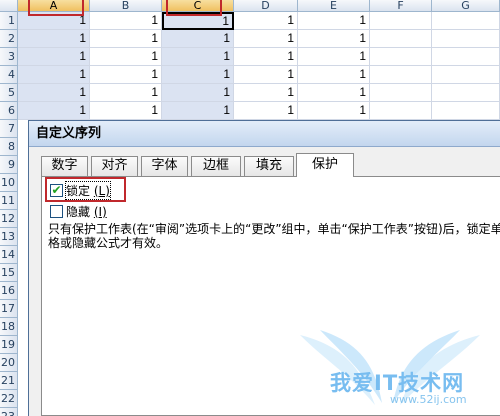 The width and height of the screenshot is (500, 416). Describe the element at coordinates (9, 111) in the screenshot. I see `row-header: 6` at that location.